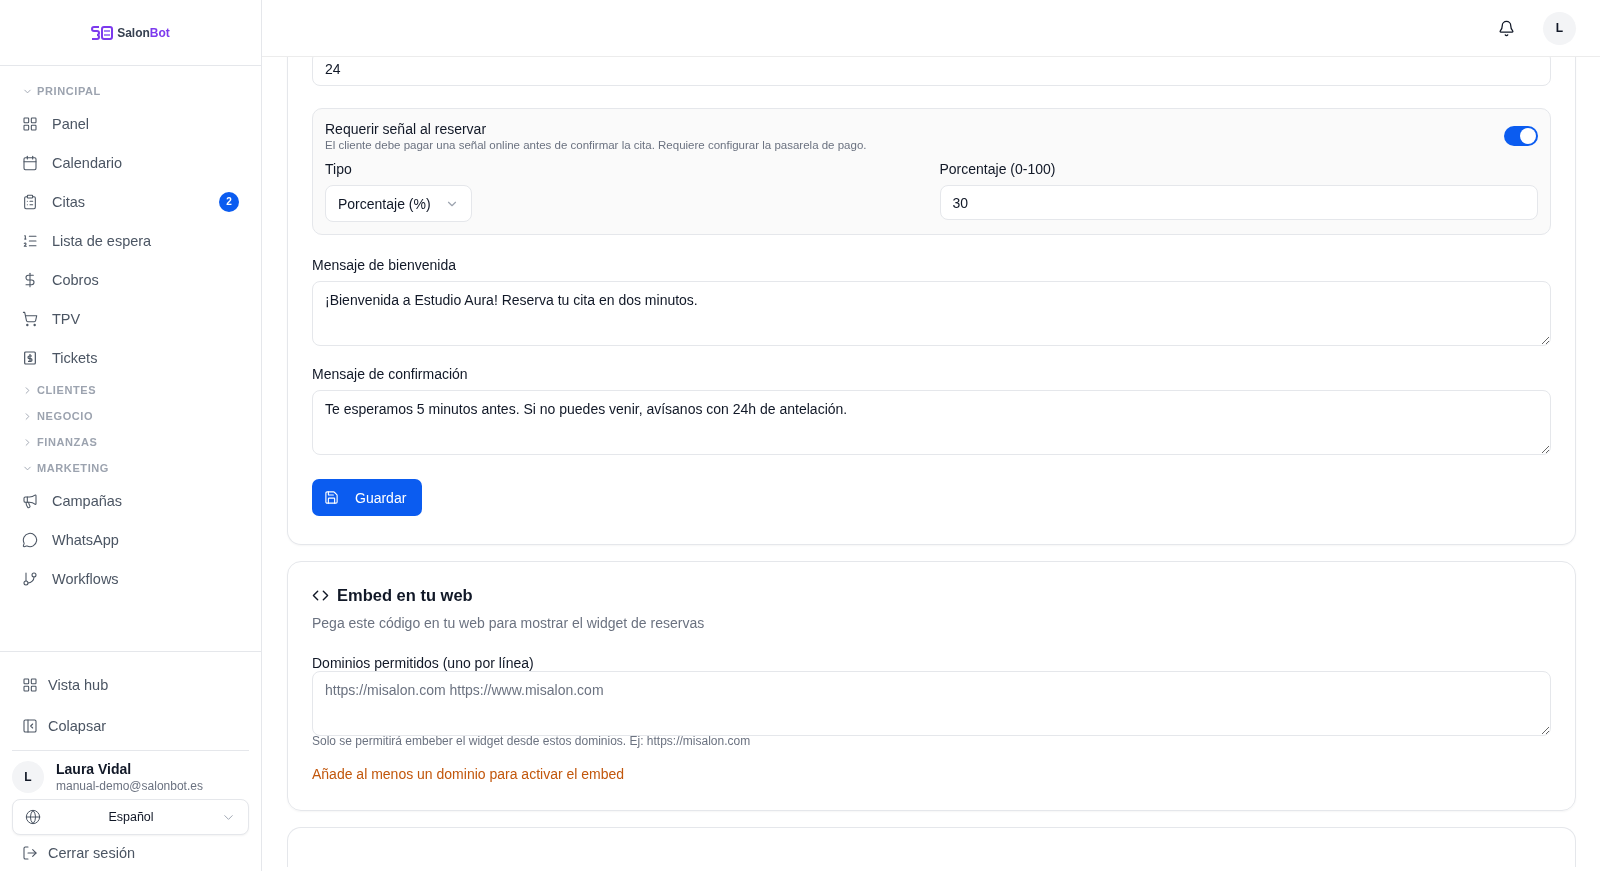  Describe the element at coordinates (130, 817) in the screenshot. I see `language-select: Español` at that location.